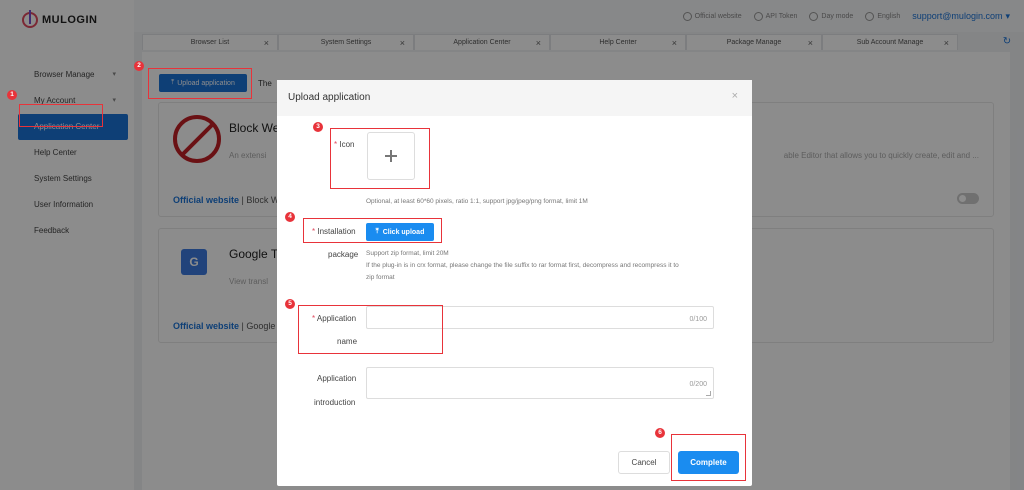 The height and width of the screenshot is (490, 1024). I want to click on char-count: 0/100, so click(698, 319).